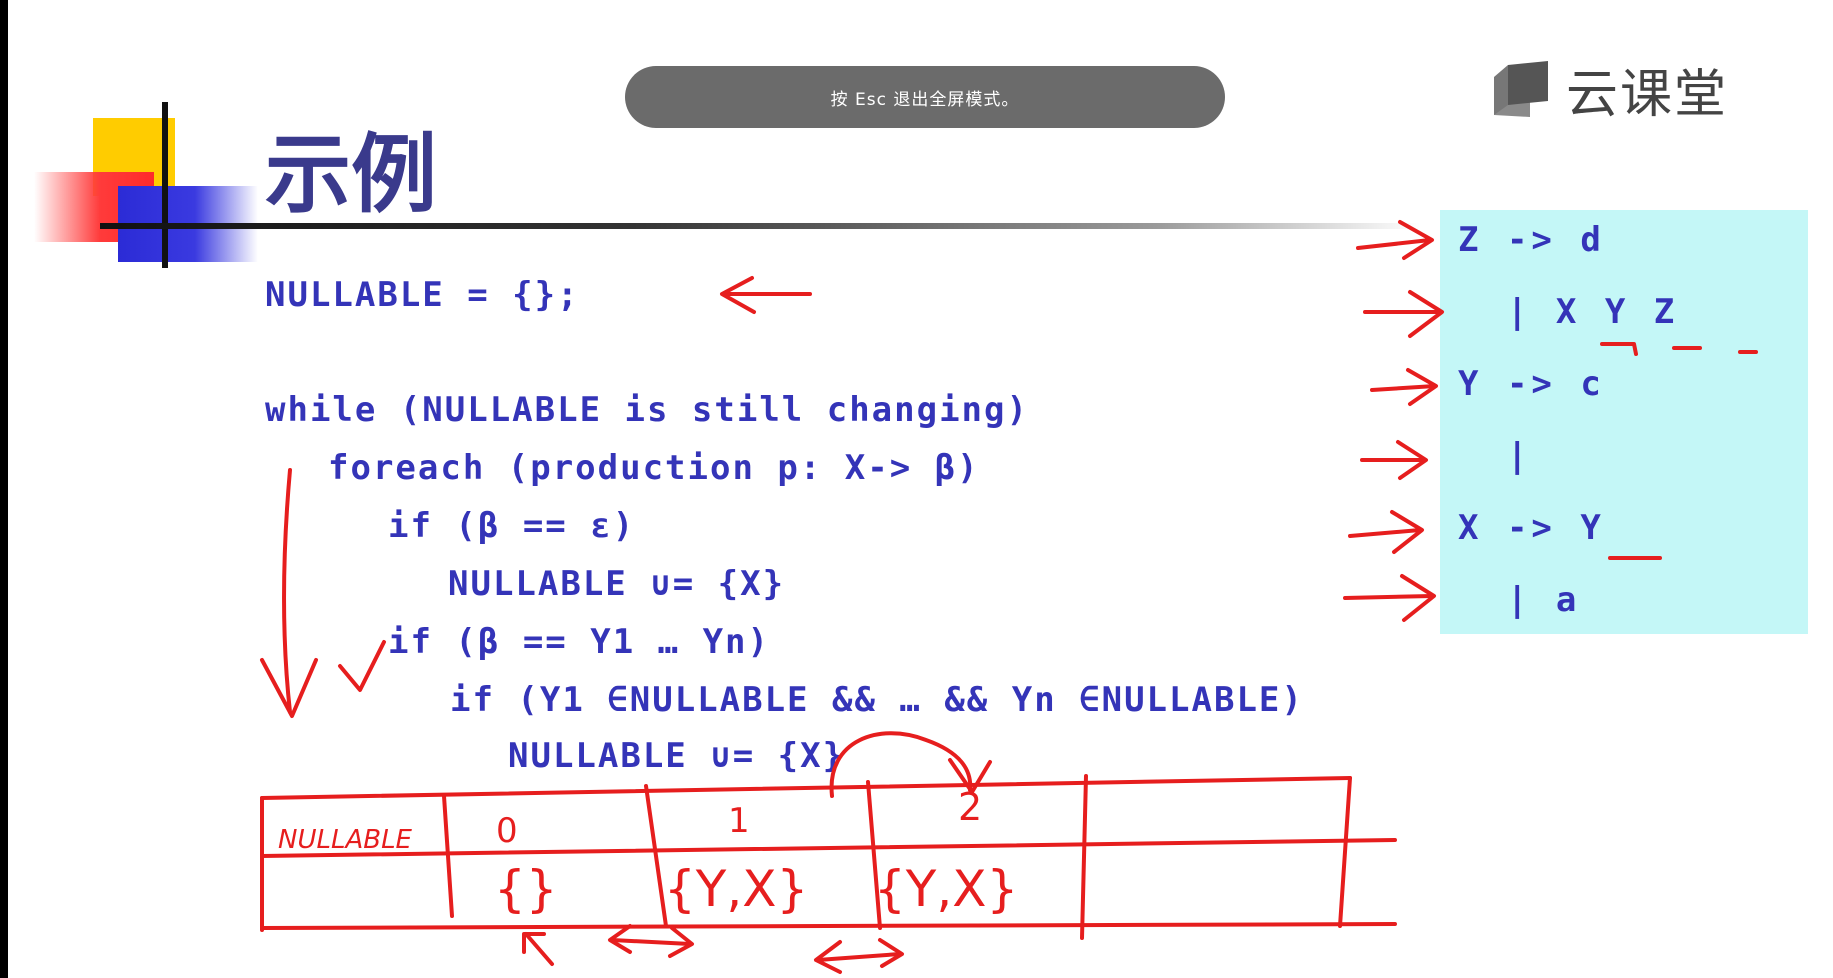 The image size is (1833, 978). What do you see at coordinates (925, 97) in the screenshot?
I see `fullscreen-exit-toast: 按 Esc 退出全屏模式。` at bounding box center [925, 97].